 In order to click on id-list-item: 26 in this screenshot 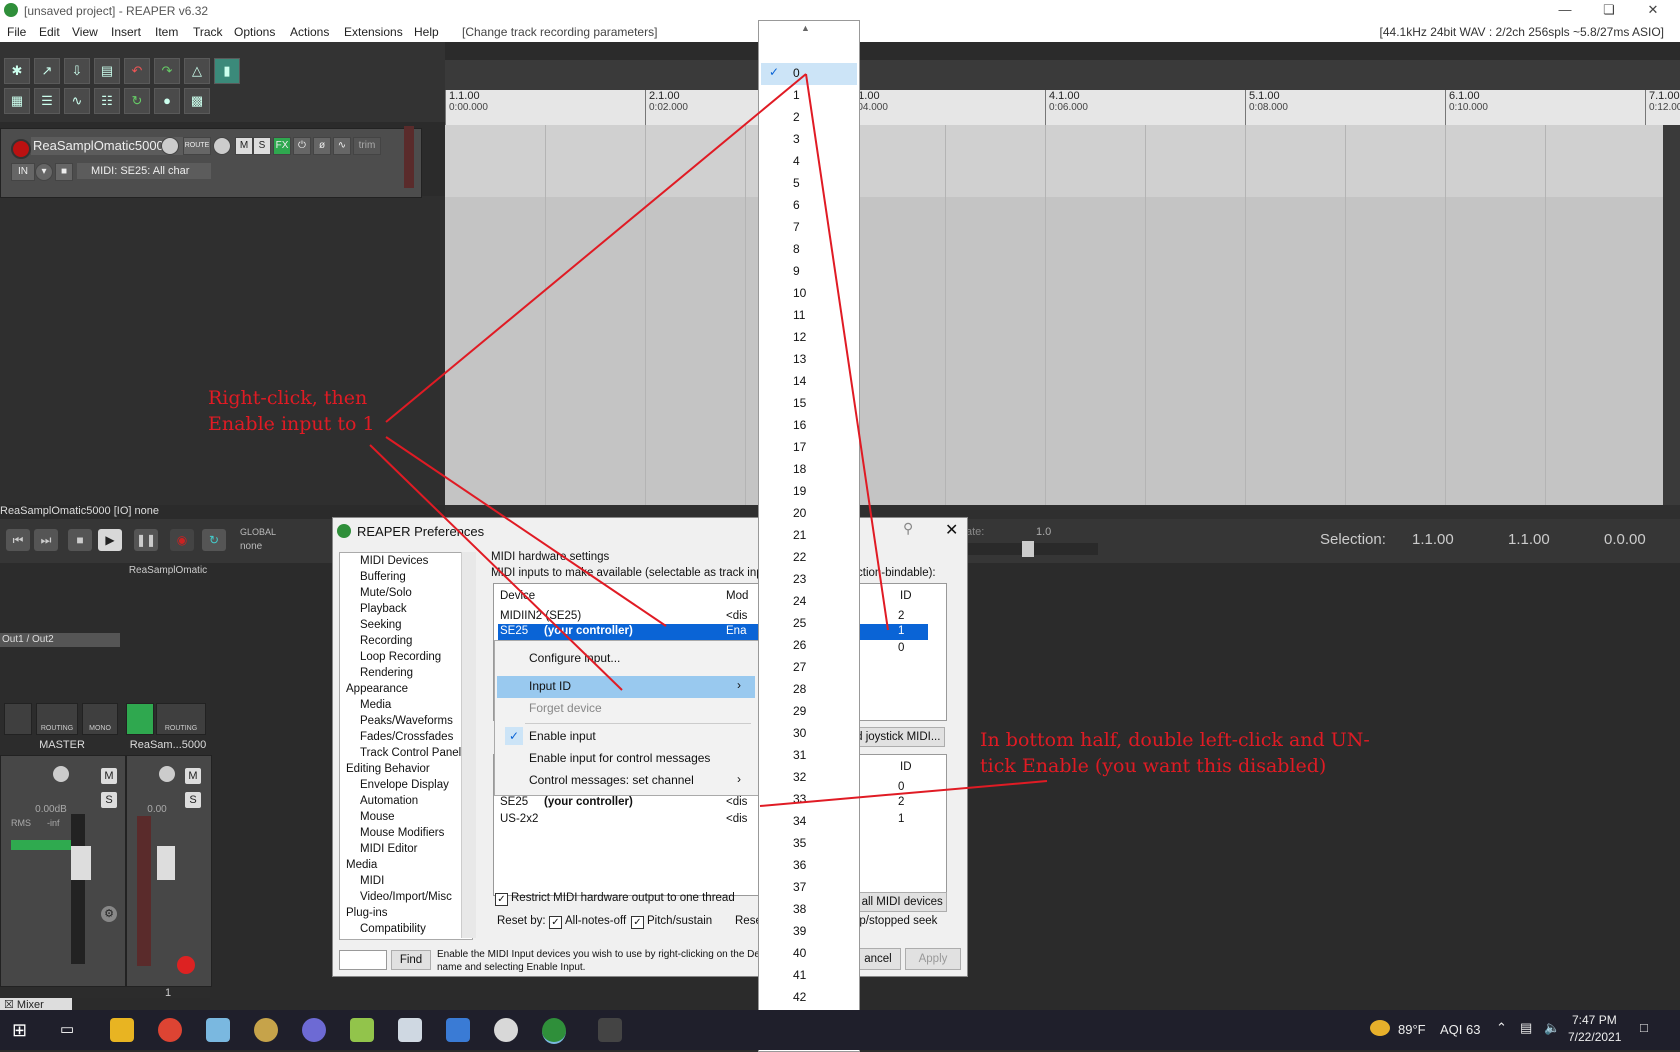, I will do `click(799, 645)`.